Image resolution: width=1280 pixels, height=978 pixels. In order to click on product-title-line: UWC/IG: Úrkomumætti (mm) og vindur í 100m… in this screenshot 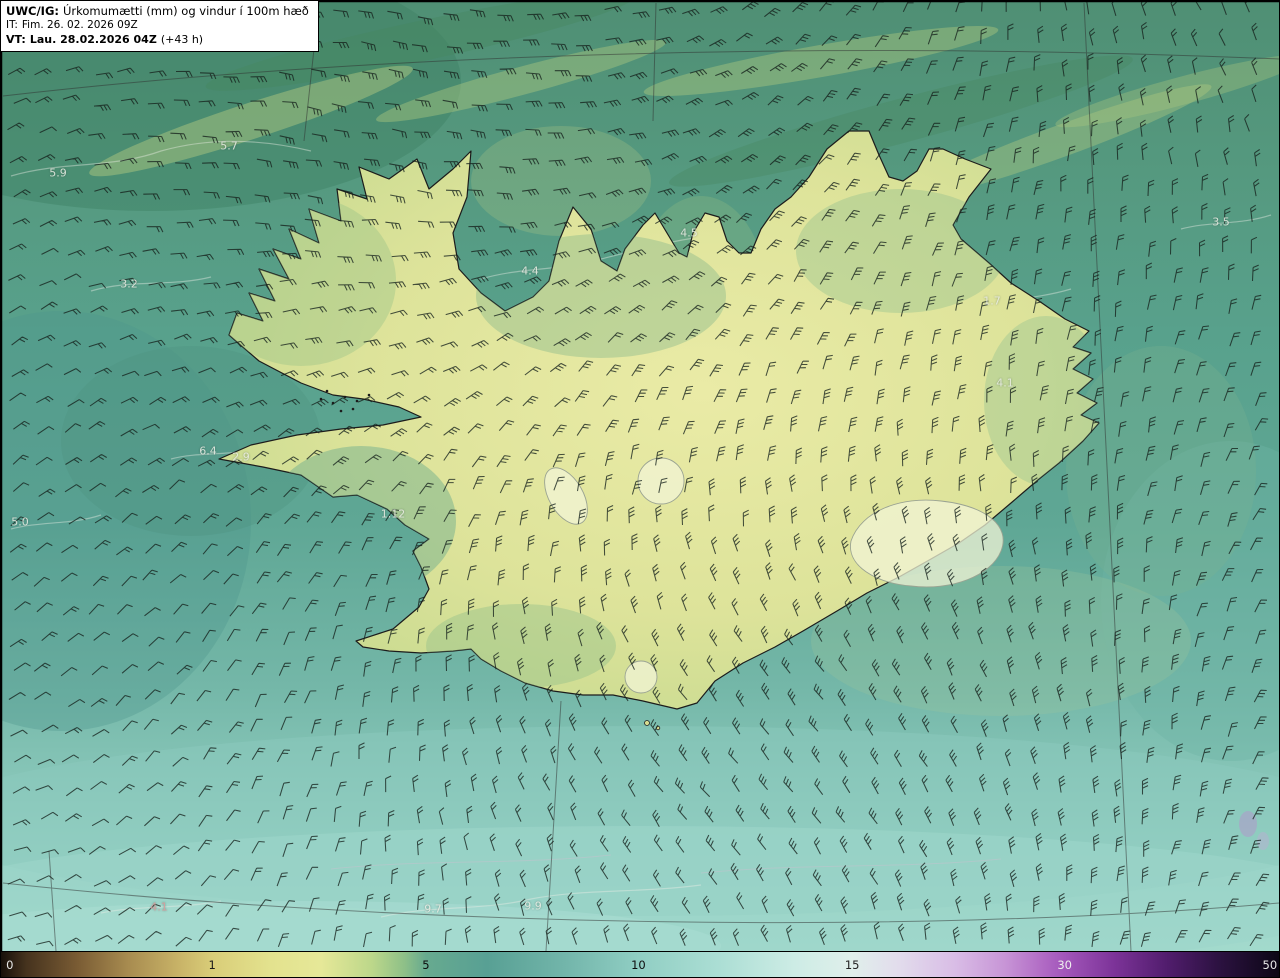, I will do `click(157, 11)`.